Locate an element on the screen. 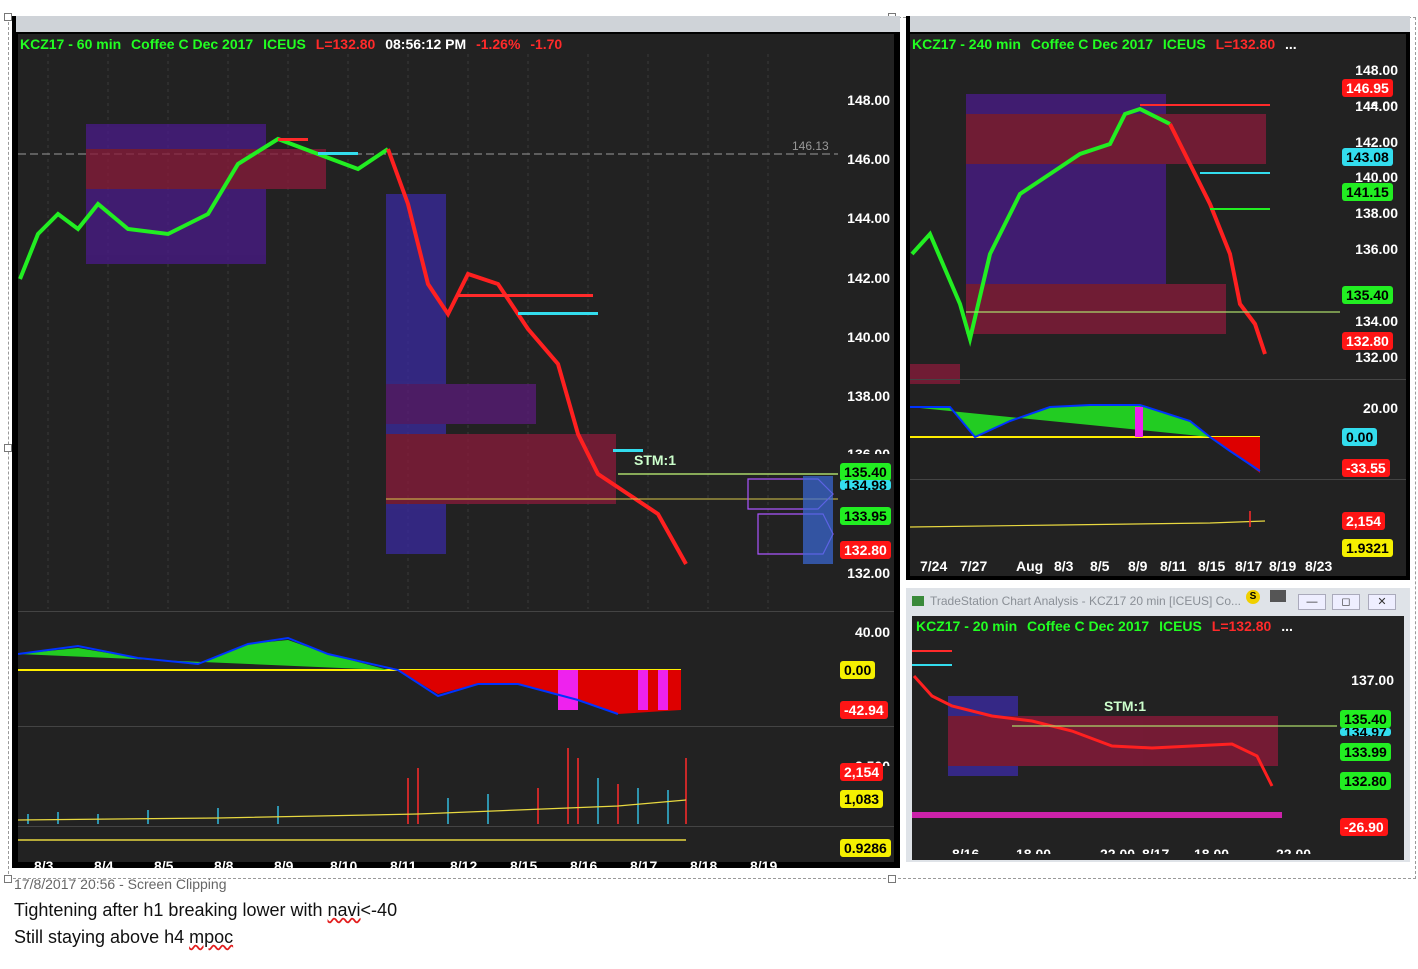 This screenshot has height=969, width=1418. price-label-cyan: 134.98 is located at coordinates (865, 485).